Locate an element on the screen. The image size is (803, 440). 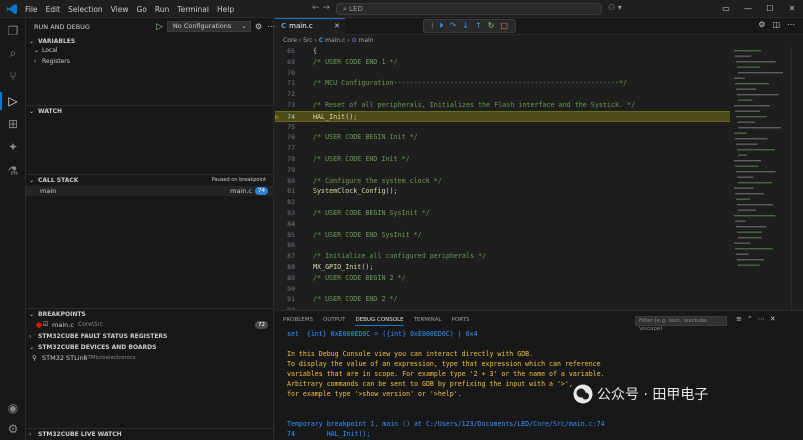
config-gear-icon: ⚙ is located at coordinates (258, 26).